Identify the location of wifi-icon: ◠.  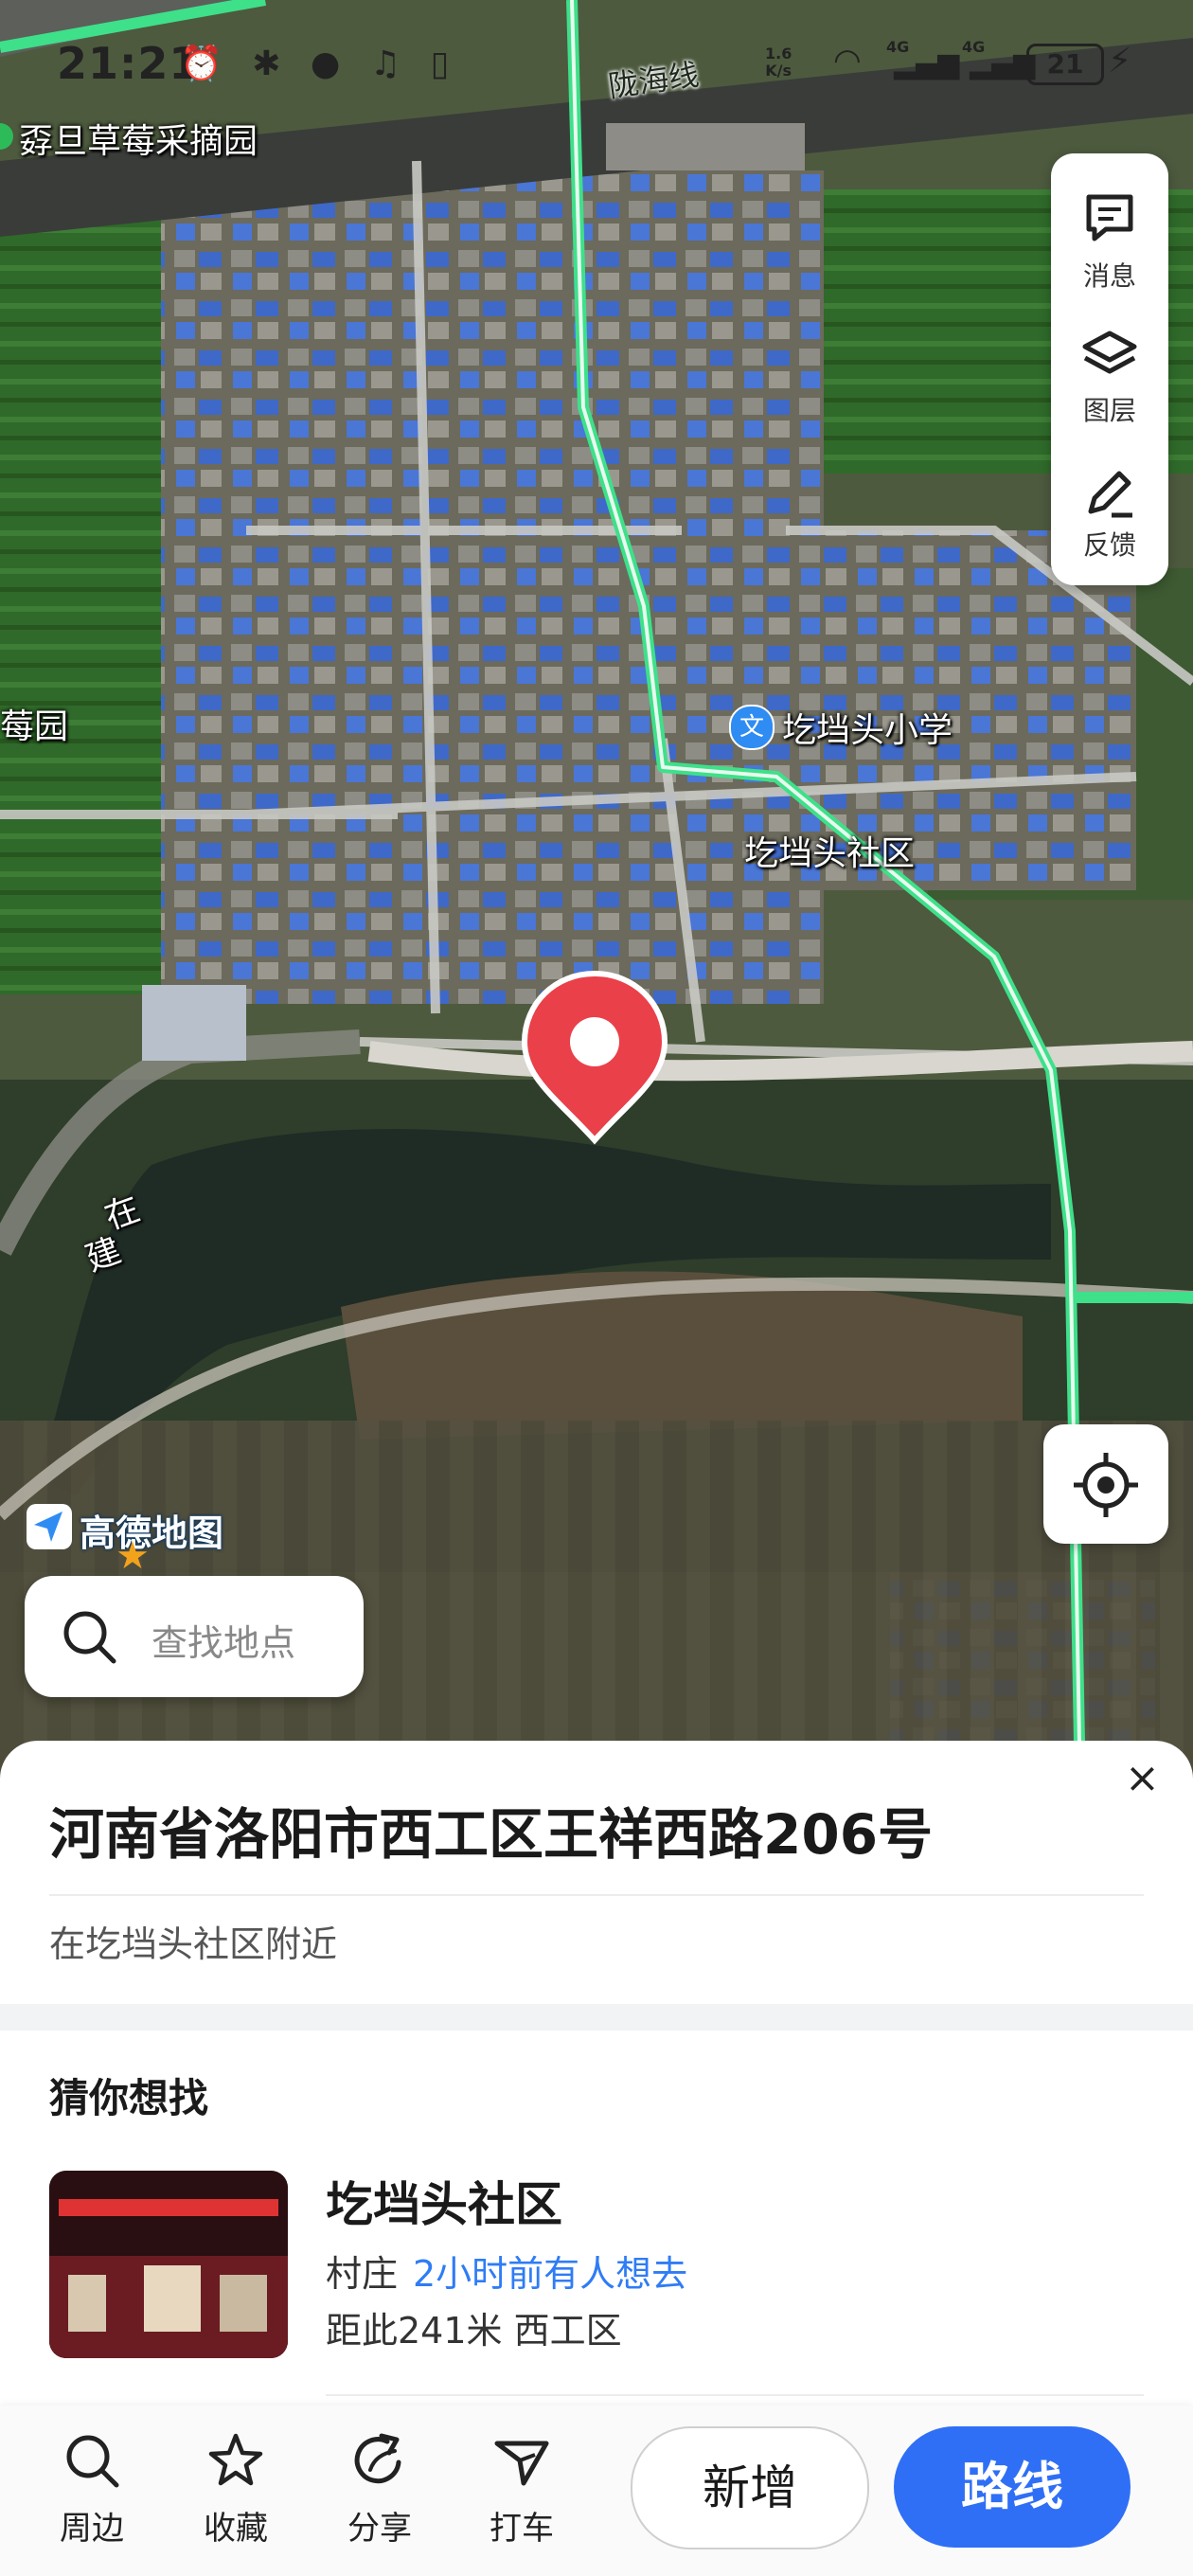
(847, 61).